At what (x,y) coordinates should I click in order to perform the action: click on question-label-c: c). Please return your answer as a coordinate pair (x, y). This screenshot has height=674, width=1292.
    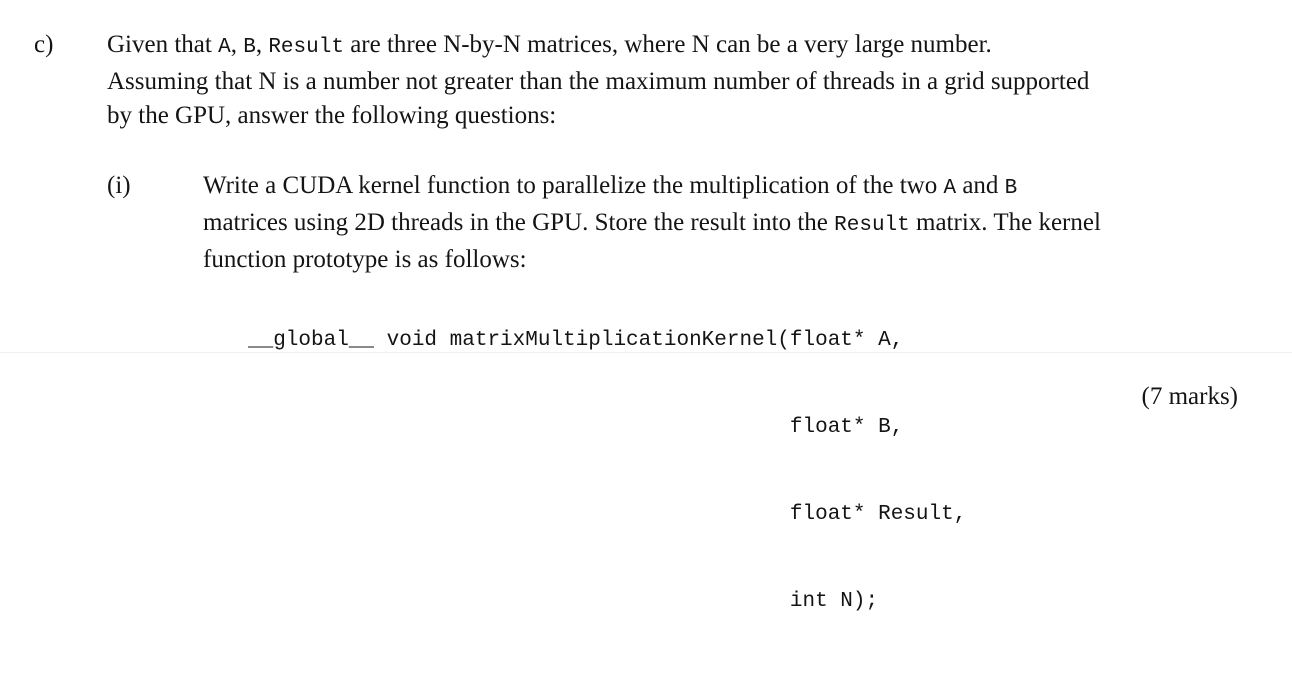
    Looking at the image, I should click on (44, 44).